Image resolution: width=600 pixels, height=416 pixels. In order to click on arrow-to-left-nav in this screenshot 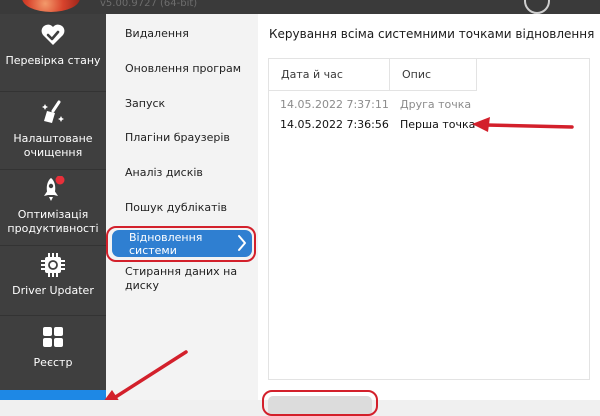, I will do `click(146, 375)`.